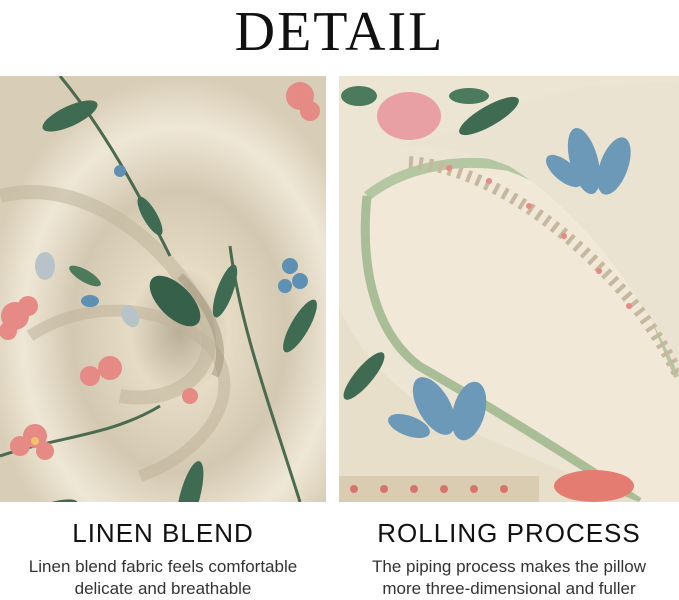  I want to click on rolling-process-heading: ROLLING PROCESS, so click(509, 533).